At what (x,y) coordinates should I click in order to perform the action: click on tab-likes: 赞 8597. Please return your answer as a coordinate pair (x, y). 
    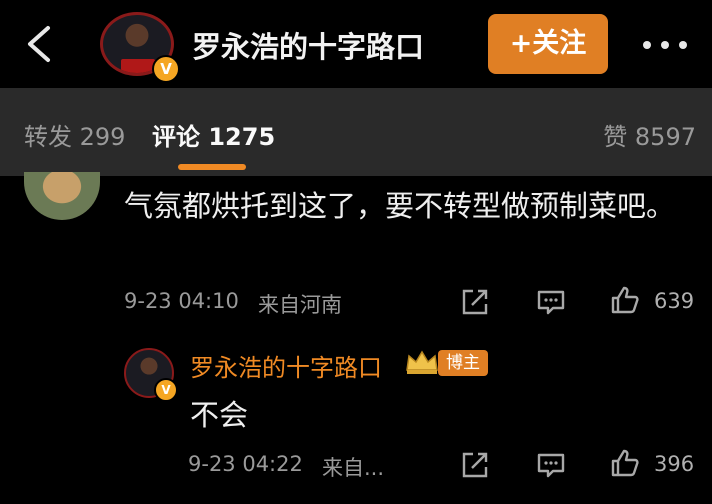
    Looking at the image, I should click on (649, 134).